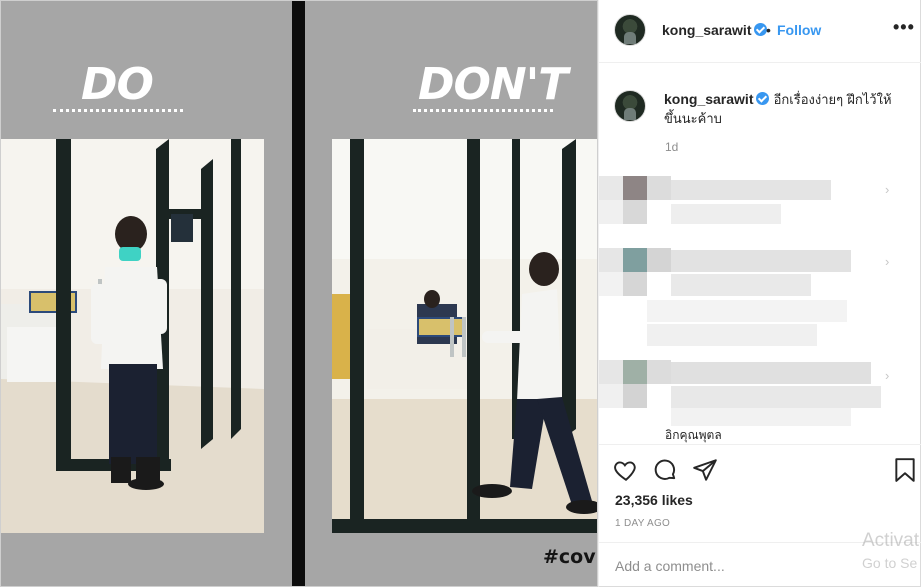  Describe the element at coordinates (665, 472) in the screenshot. I see `comment-icon` at that location.